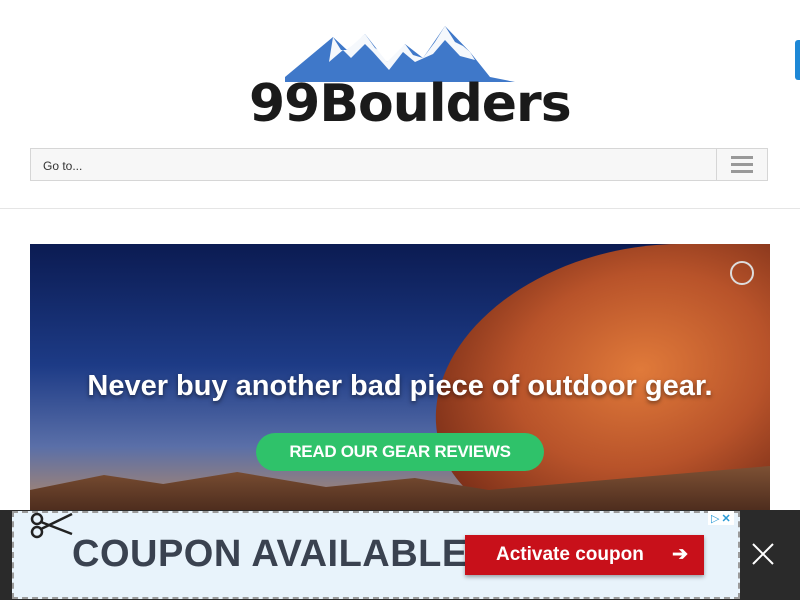  I want to click on activate-coupon-button: Activate coupon ➔, so click(584, 555).